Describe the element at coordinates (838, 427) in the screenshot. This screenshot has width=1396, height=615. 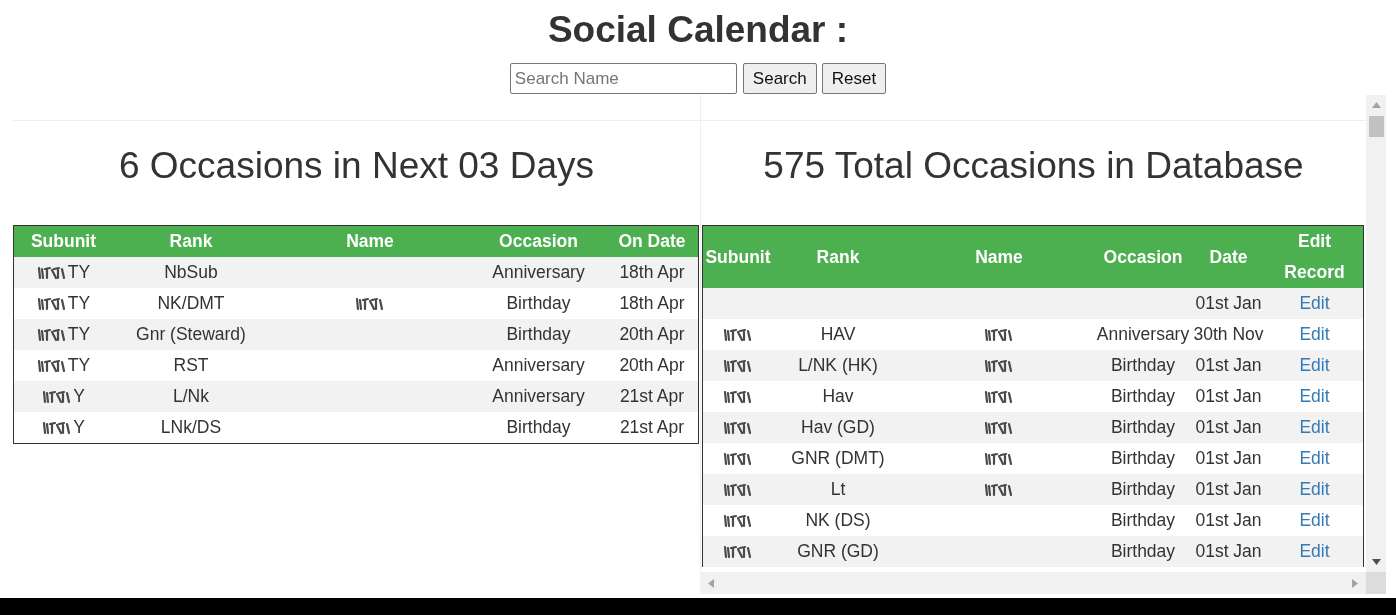
I see `table-cell-text: Hav (GD)` at that location.